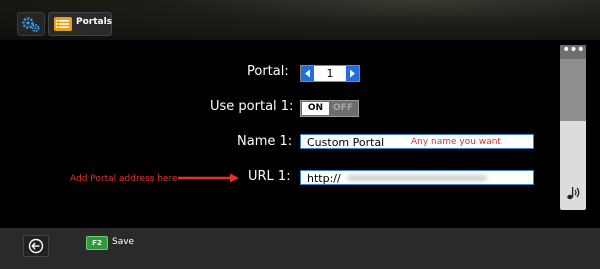 The width and height of the screenshot is (600, 269). What do you see at coordinates (252, 106) in the screenshot?
I see `use-portal-label: Use portal 1:` at bounding box center [252, 106].